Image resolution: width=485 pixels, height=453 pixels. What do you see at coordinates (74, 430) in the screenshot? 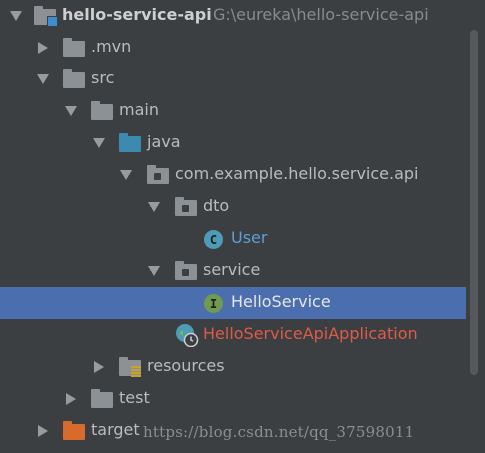
I see `excluded-folder-icon` at bounding box center [74, 430].